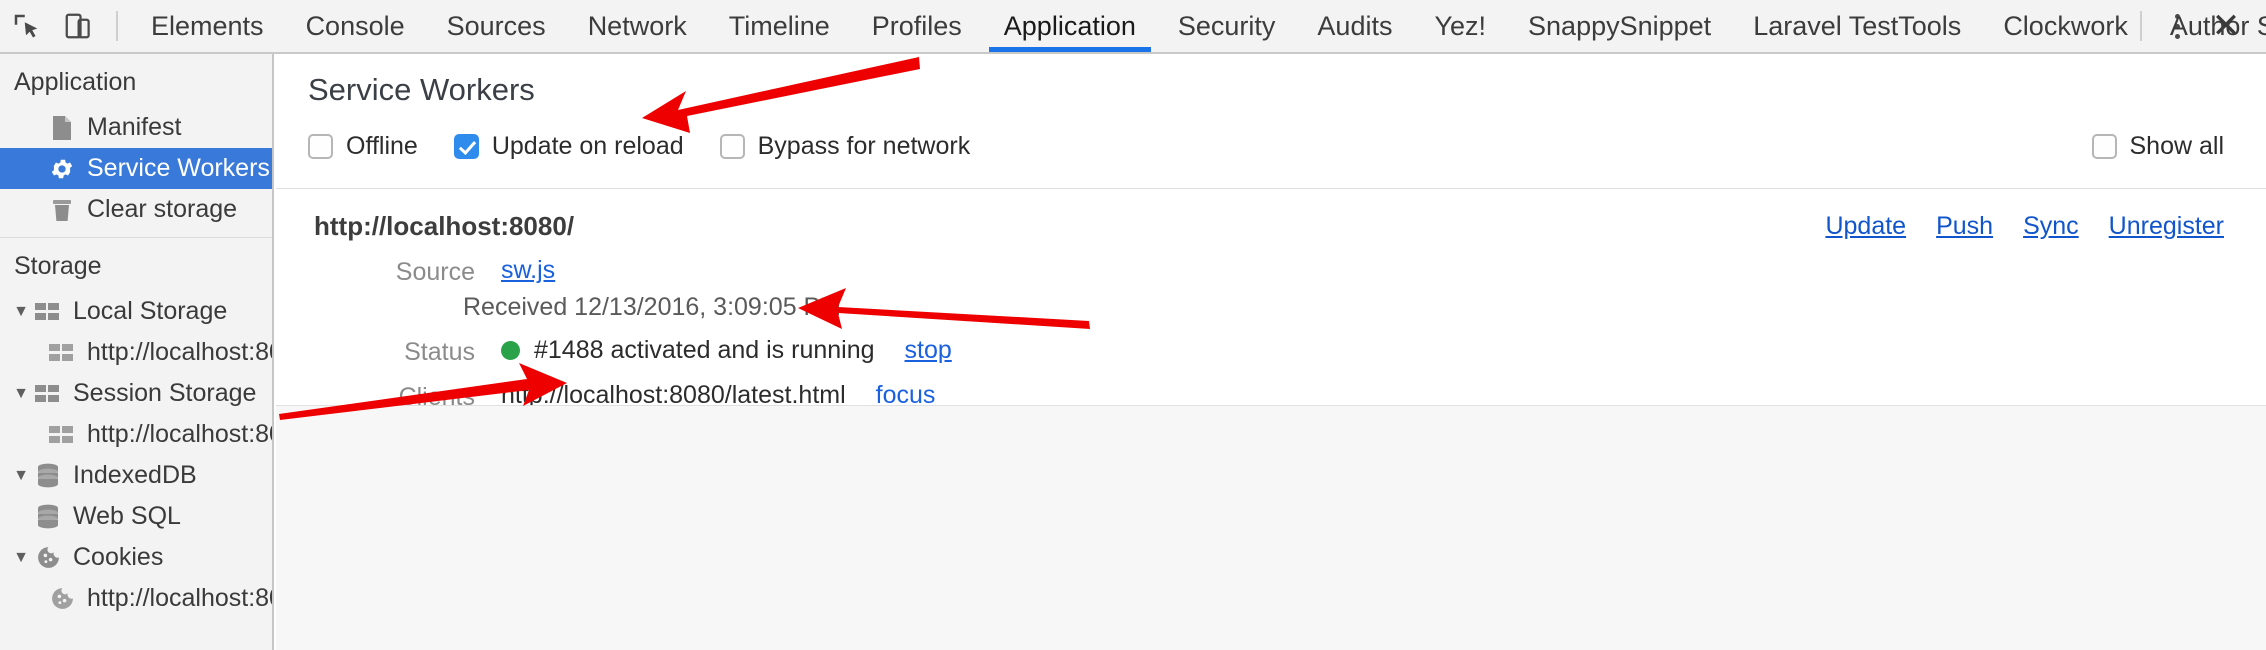  What do you see at coordinates (528, 270) in the screenshot?
I see `source-file-link: sw.js` at bounding box center [528, 270].